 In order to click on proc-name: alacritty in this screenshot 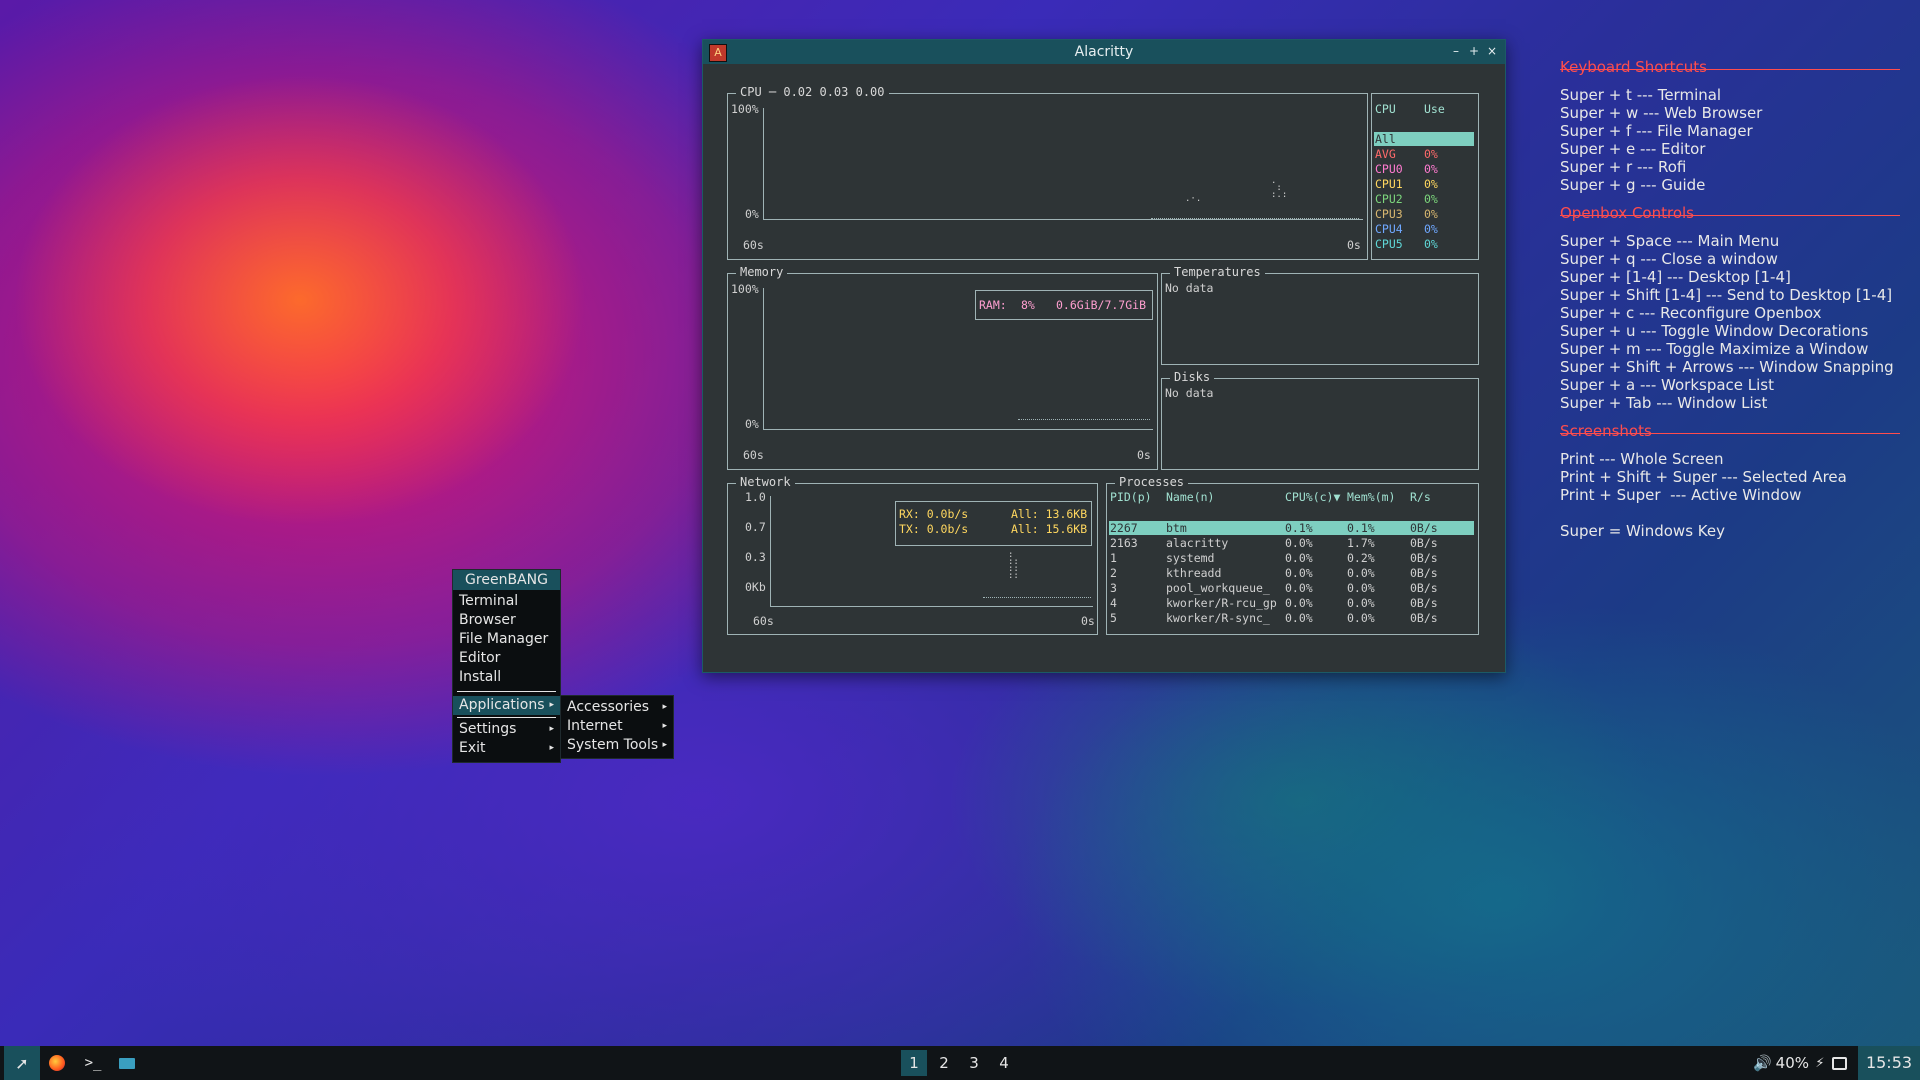, I will do `click(1197, 543)`.